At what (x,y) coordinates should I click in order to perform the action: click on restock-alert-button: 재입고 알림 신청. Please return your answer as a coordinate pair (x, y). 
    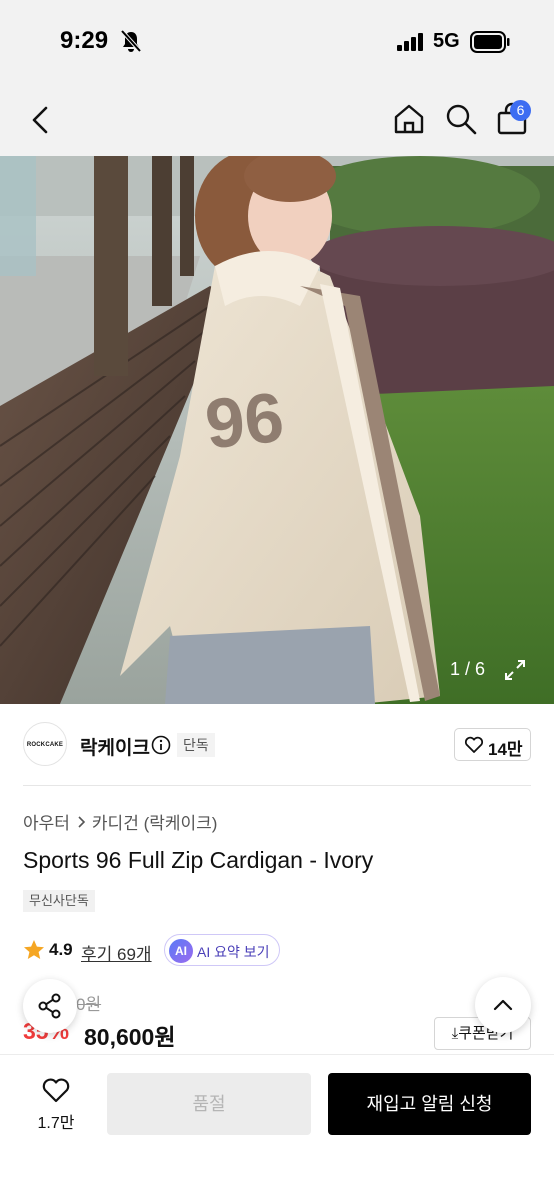
    Looking at the image, I should click on (429, 1104).